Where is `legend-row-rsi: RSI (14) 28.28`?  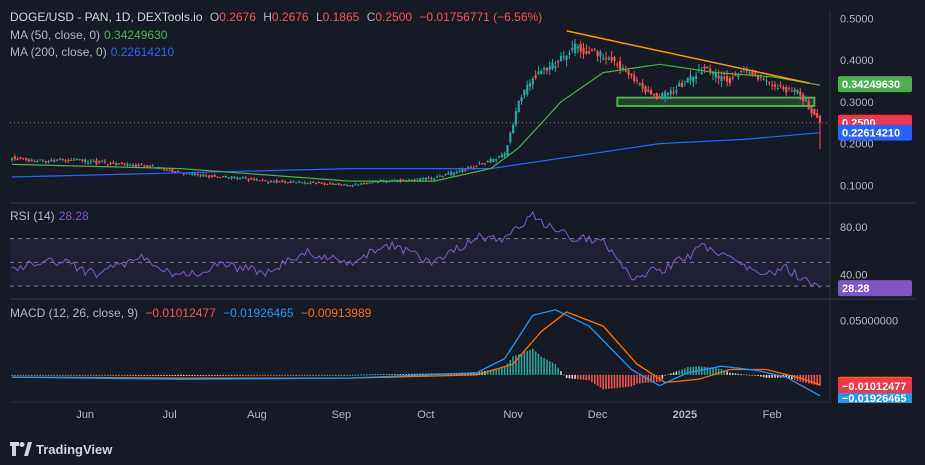
legend-row-rsi: RSI (14) 28.28 is located at coordinates (51, 216).